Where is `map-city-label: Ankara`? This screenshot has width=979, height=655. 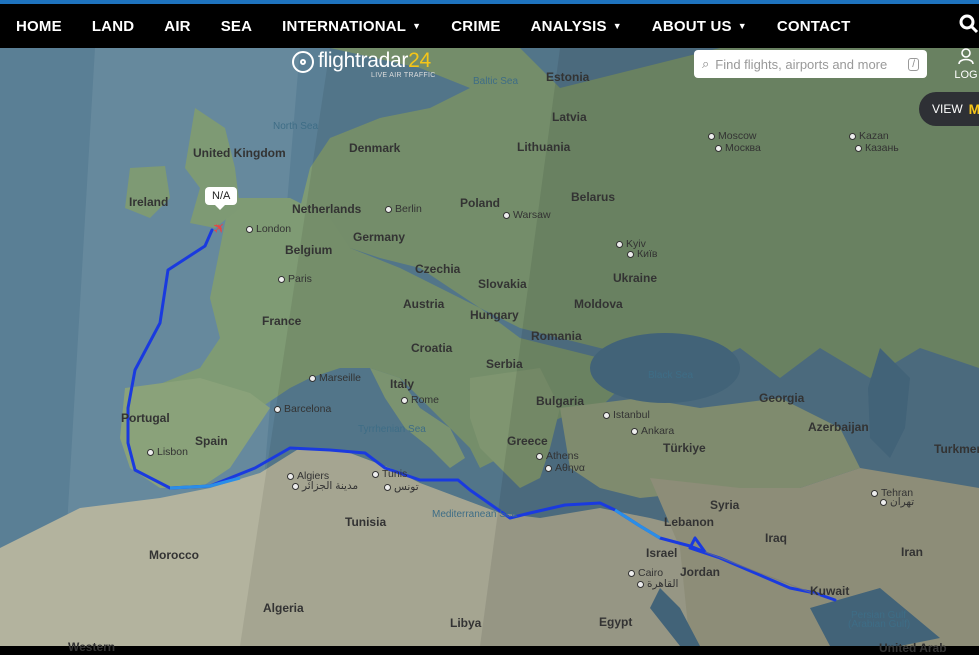 map-city-label: Ankara is located at coordinates (652, 431).